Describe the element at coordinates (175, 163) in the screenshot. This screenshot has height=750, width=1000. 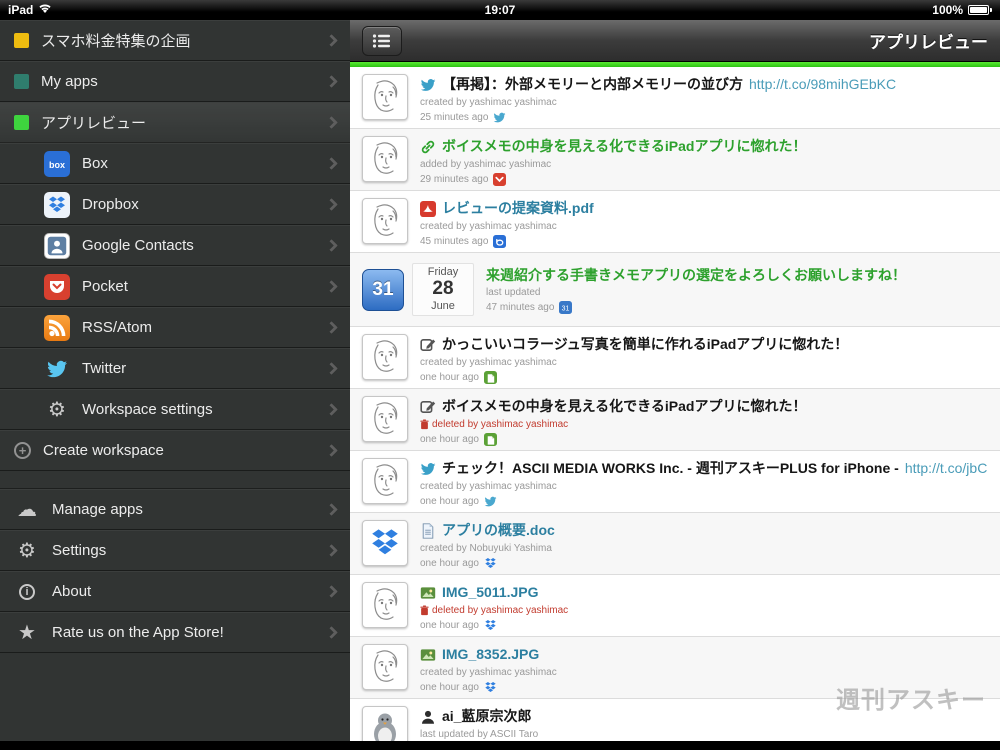
I see `sidebar-item-app-0: box Box` at that location.